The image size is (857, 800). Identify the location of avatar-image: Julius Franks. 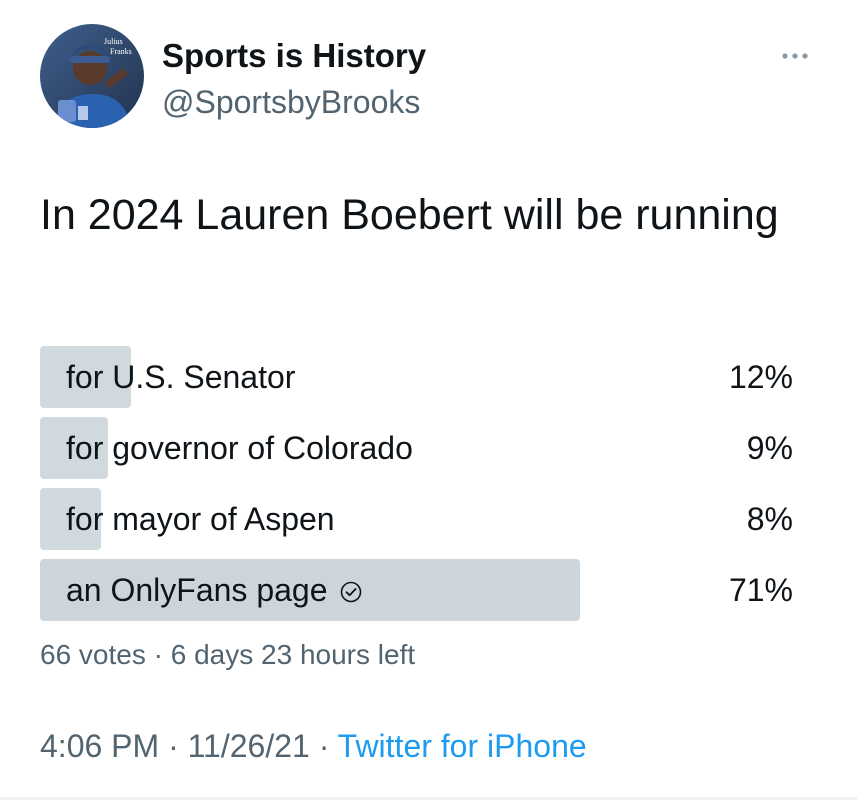
(92, 76).